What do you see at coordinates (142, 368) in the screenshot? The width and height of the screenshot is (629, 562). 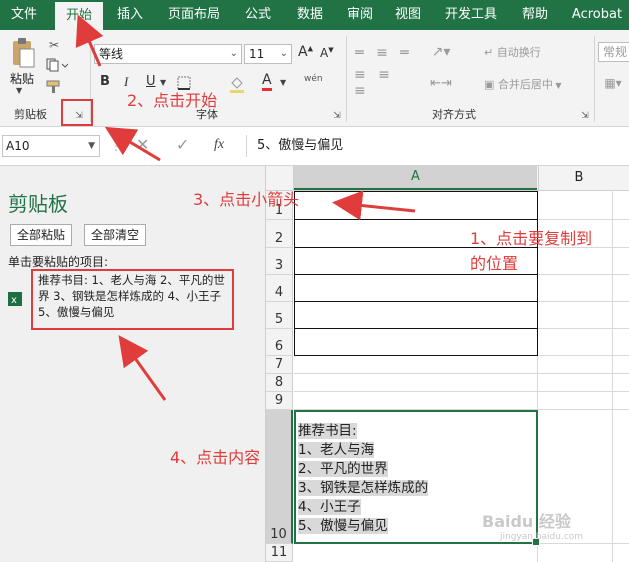 I see `arrow-to-clipboard-item` at bounding box center [142, 368].